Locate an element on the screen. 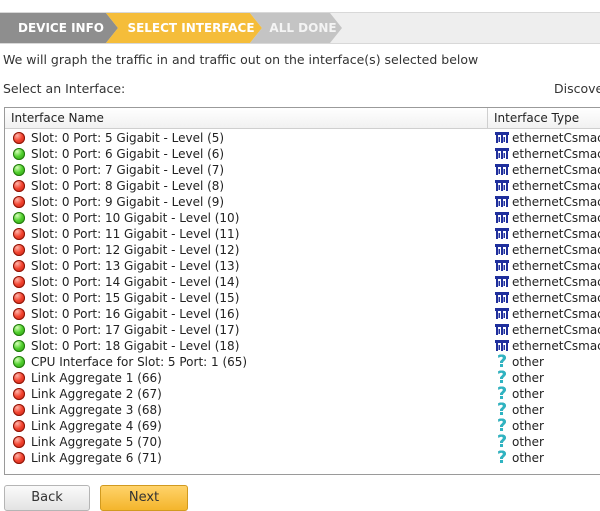  column-header-interface-name: Interface Name is located at coordinates (246, 118).